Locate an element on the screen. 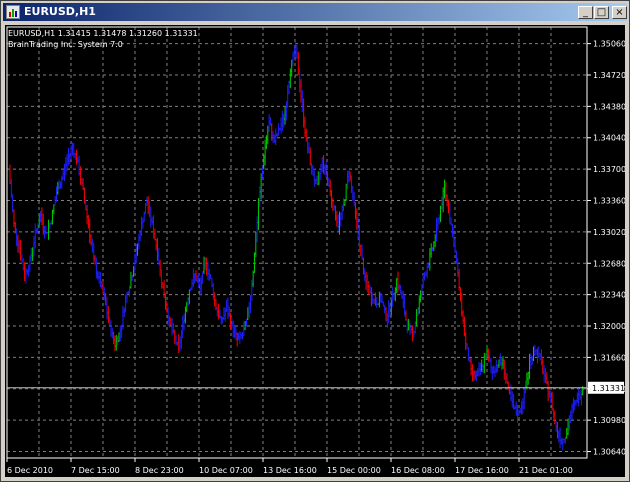 The width and height of the screenshot is (630, 482). y-tick-label: 1.33360 is located at coordinates (609, 201).